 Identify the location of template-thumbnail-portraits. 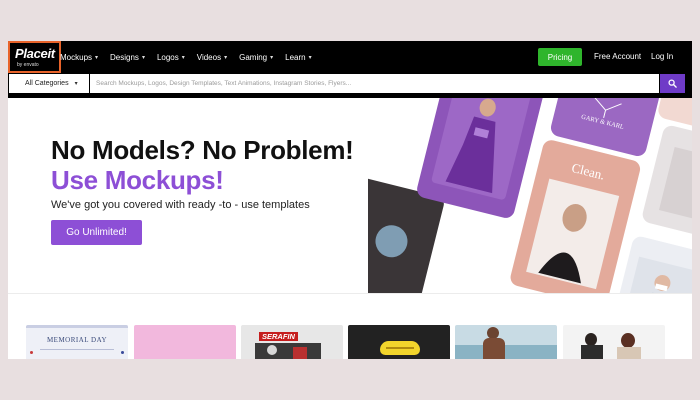
(614, 342).